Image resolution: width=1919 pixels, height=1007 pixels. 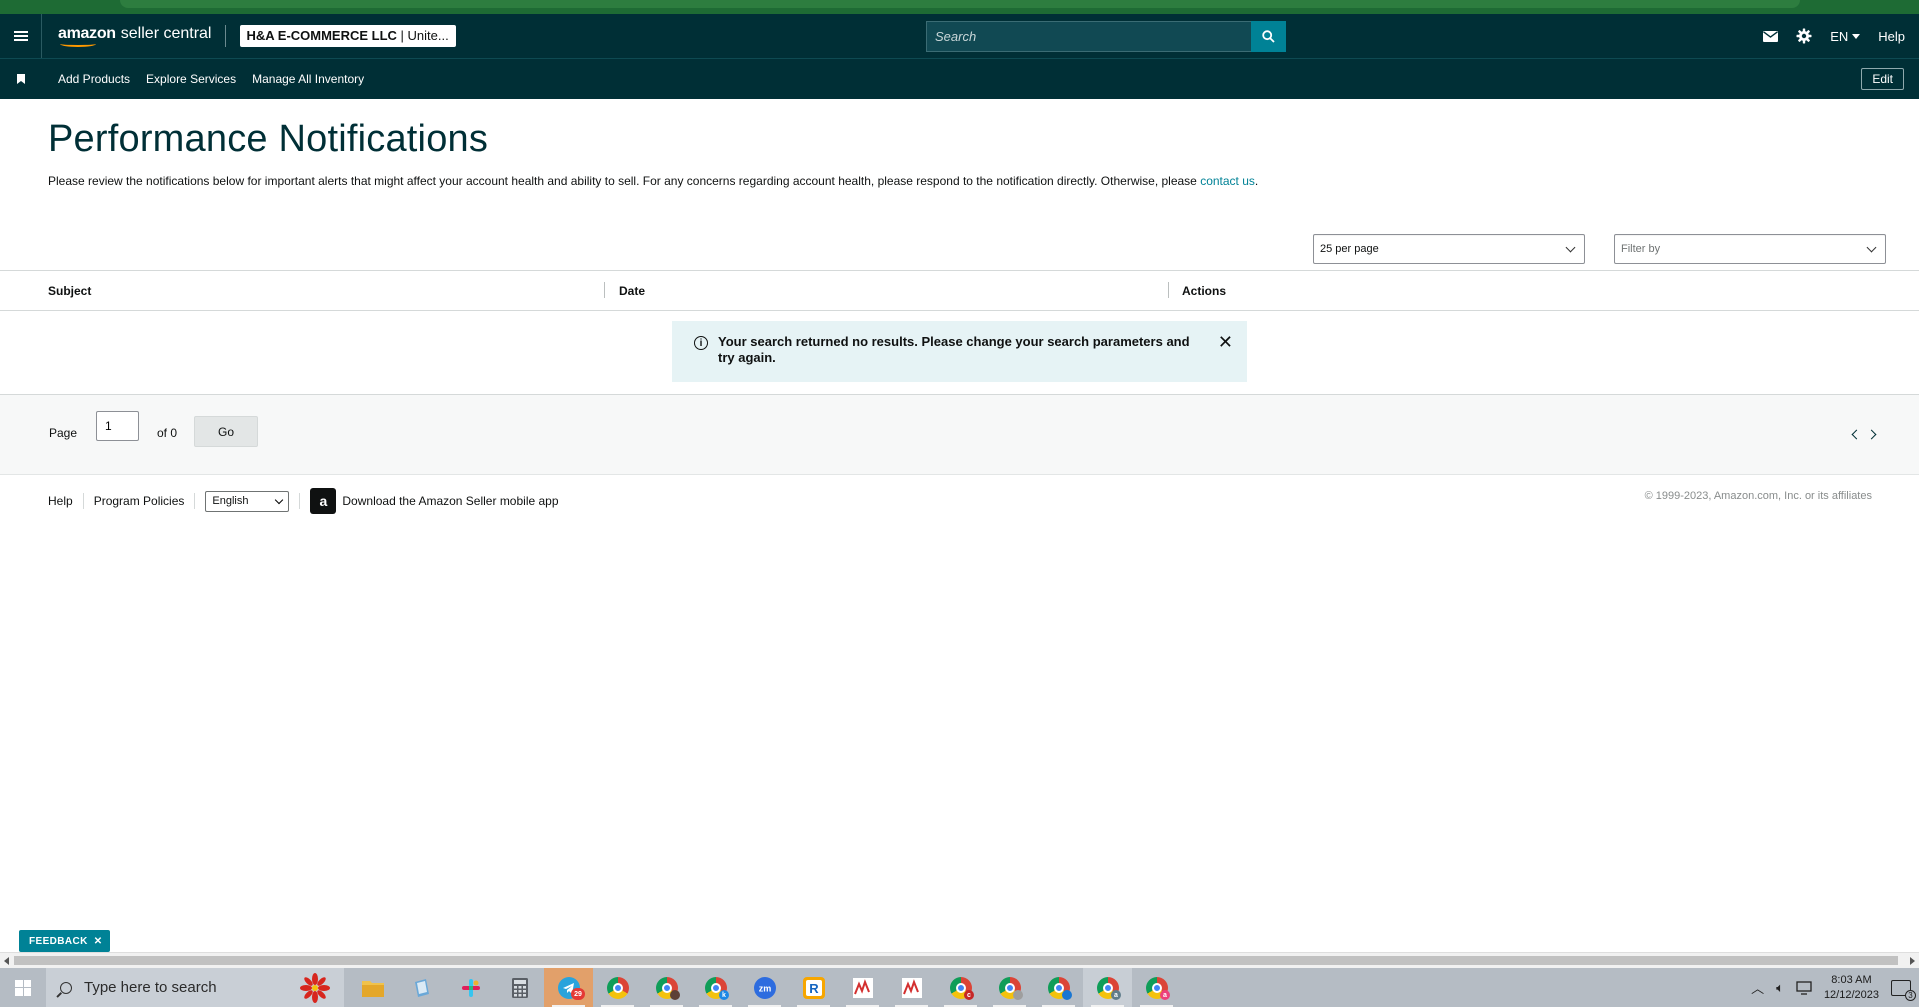 I want to click on system-tray: ︿ 🔈︎ 8:03 AM 12/12/2023 3, so click(x=1835, y=987).